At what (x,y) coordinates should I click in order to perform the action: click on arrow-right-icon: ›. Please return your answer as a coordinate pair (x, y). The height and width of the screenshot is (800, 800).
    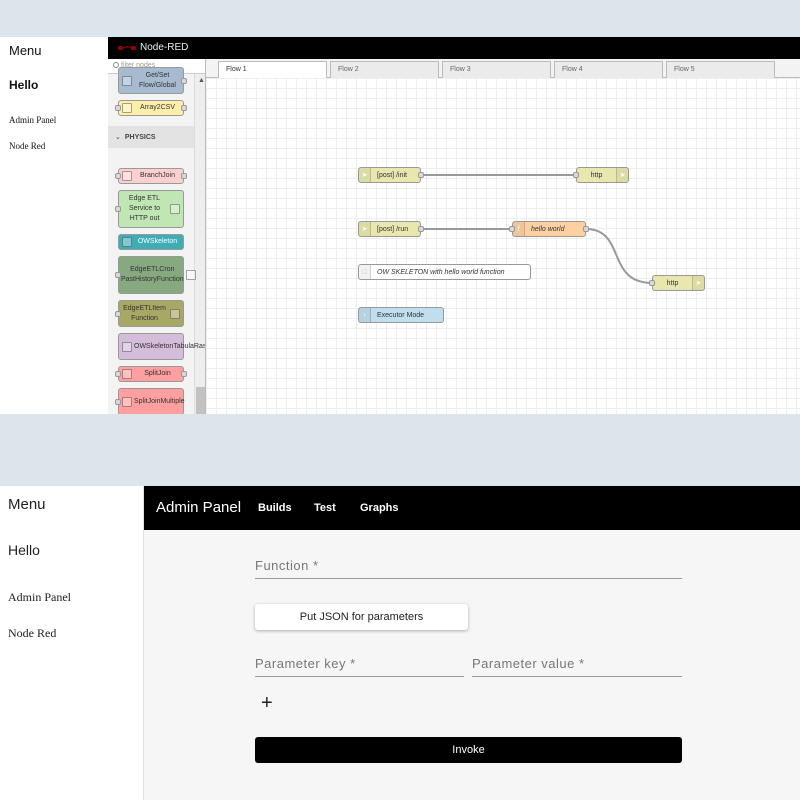
    Looking at the image, I should click on (365, 315).